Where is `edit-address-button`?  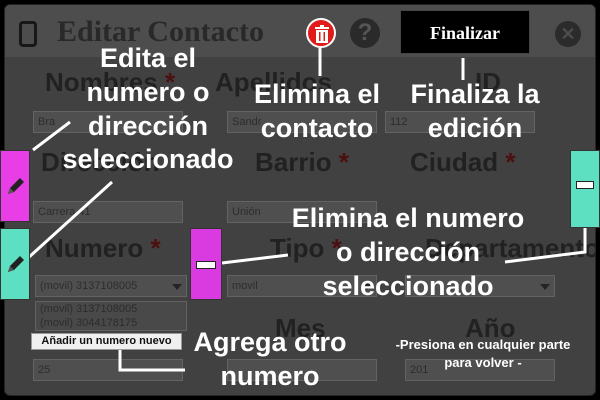
edit-address-button is located at coordinates (15, 186).